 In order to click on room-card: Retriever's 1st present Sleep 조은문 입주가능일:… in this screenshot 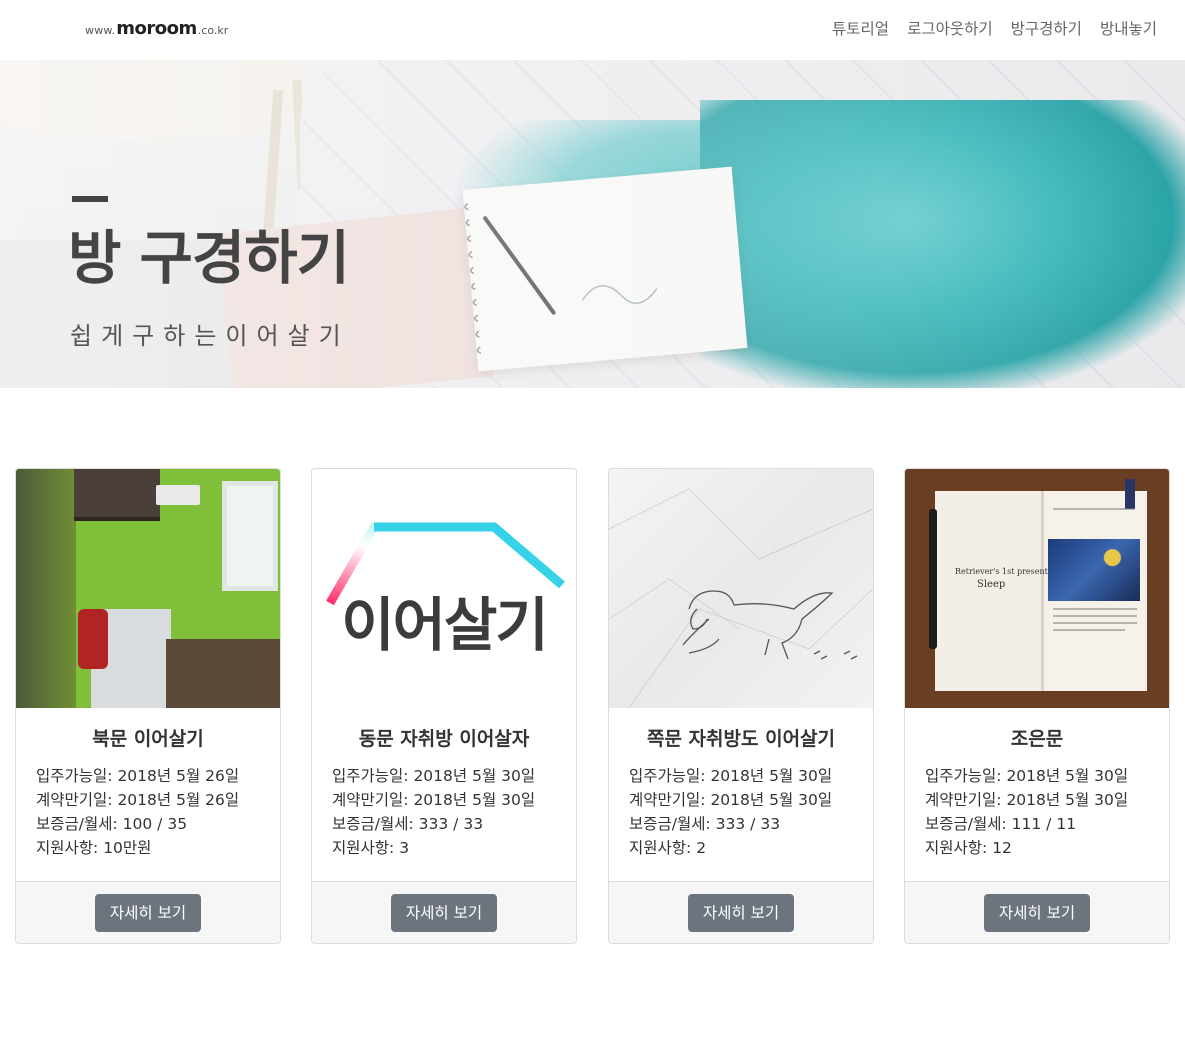, I will do `click(1037, 706)`.